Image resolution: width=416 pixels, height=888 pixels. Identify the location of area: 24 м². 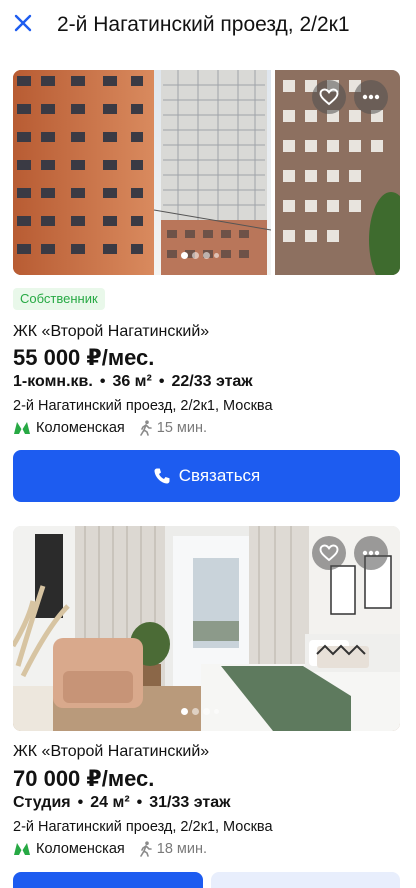
(110, 802).